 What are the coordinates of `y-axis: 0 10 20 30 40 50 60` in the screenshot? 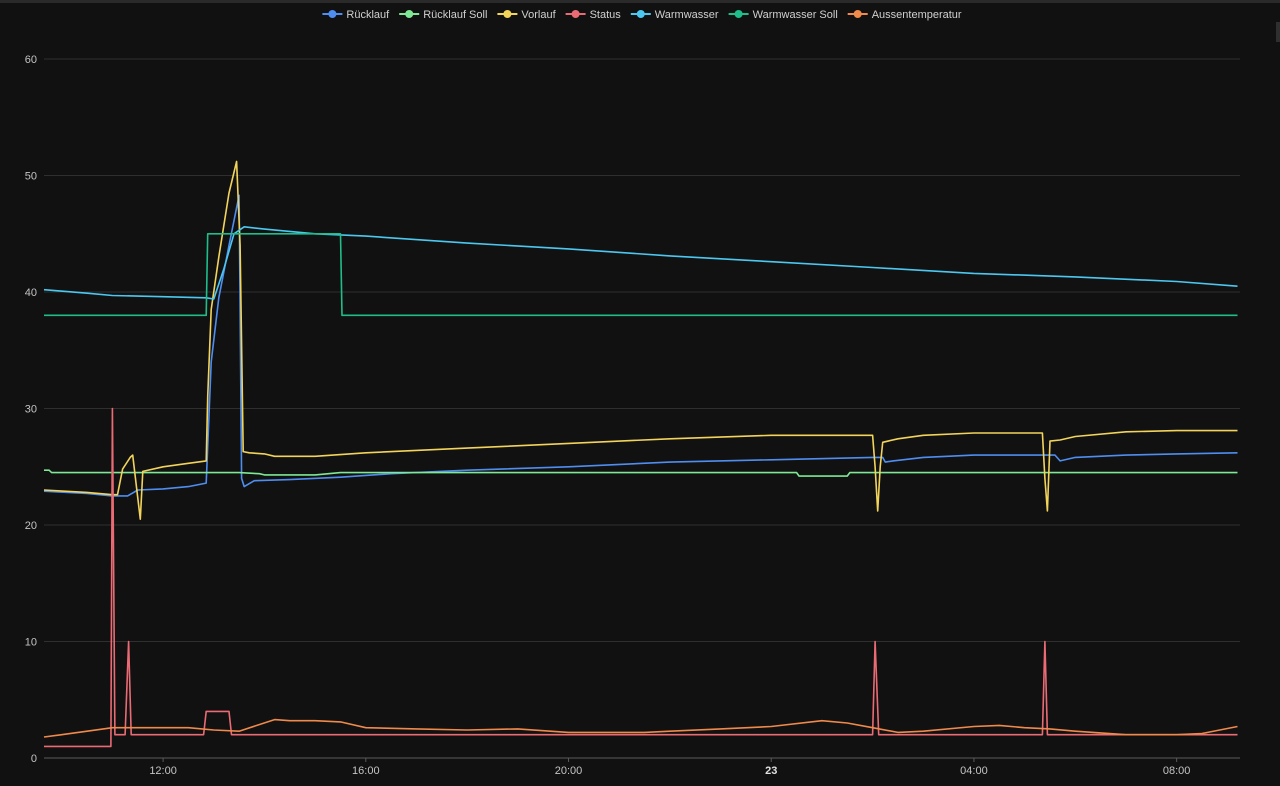 It's located at (31, 409).